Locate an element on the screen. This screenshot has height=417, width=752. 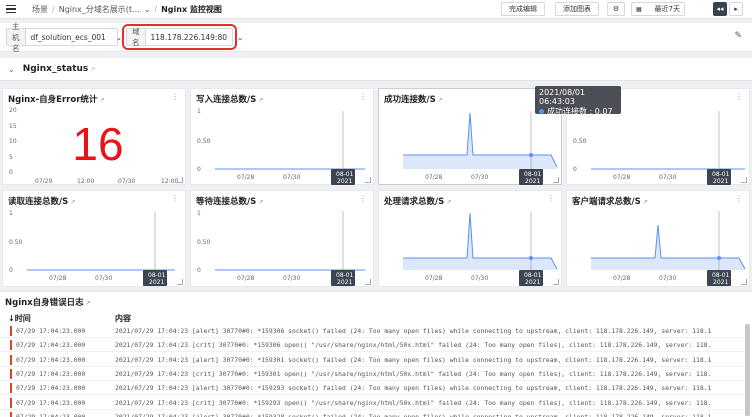
time-range-select: ▦ 最近7天 is located at coordinates (658, 9).